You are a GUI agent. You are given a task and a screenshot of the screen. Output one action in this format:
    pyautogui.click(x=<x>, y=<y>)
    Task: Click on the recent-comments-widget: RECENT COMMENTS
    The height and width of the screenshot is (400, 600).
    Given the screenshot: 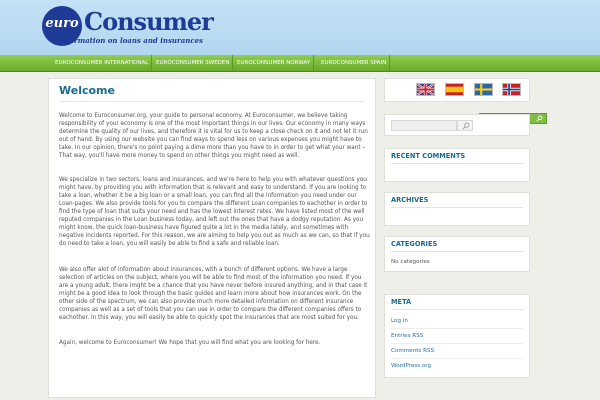 What is the action you would take?
    pyautogui.click(x=457, y=165)
    